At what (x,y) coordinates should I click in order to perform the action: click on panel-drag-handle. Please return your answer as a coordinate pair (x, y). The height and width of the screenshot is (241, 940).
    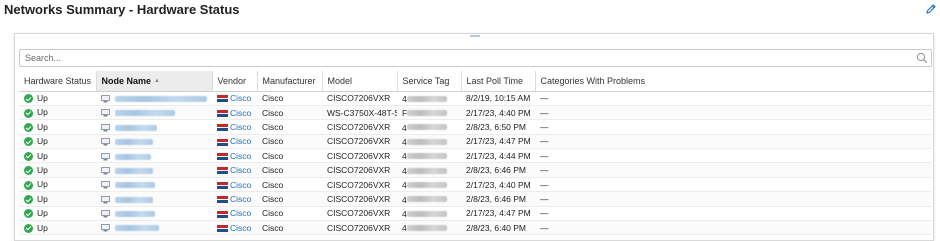
    Looking at the image, I should click on (475, 36).